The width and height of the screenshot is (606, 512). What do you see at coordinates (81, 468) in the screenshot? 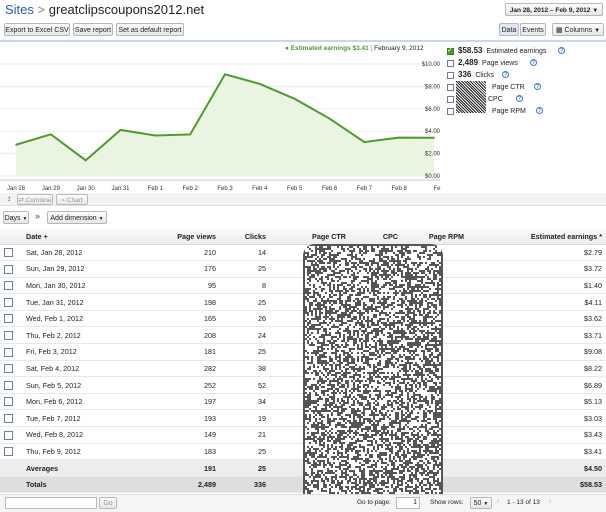
I see `summary-label: Averages` at bounding box center [81, 468].